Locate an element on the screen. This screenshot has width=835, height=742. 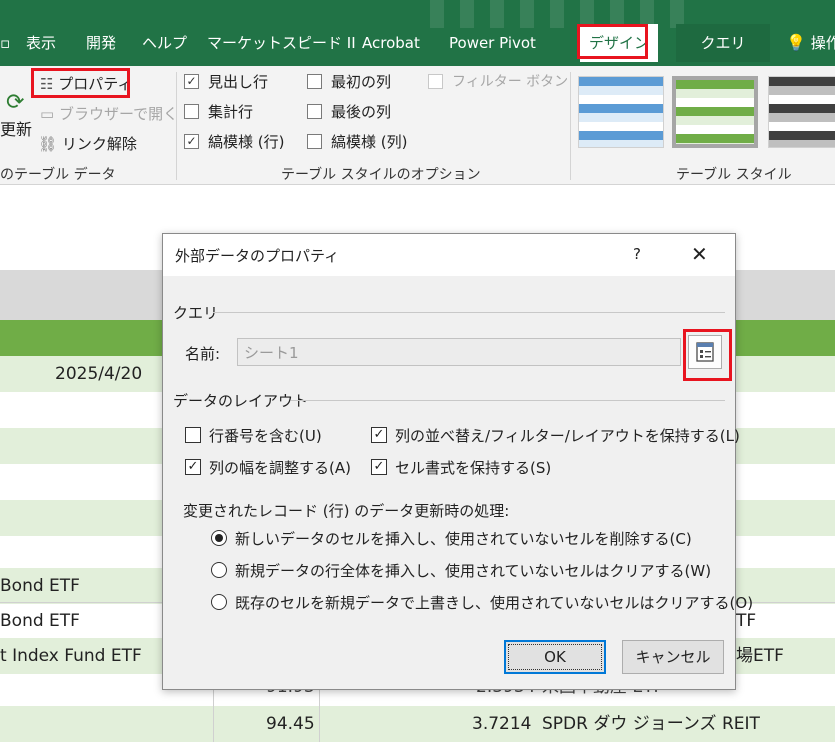
tell-me-search: 💡 操作 is located at coordinates (810, 43).